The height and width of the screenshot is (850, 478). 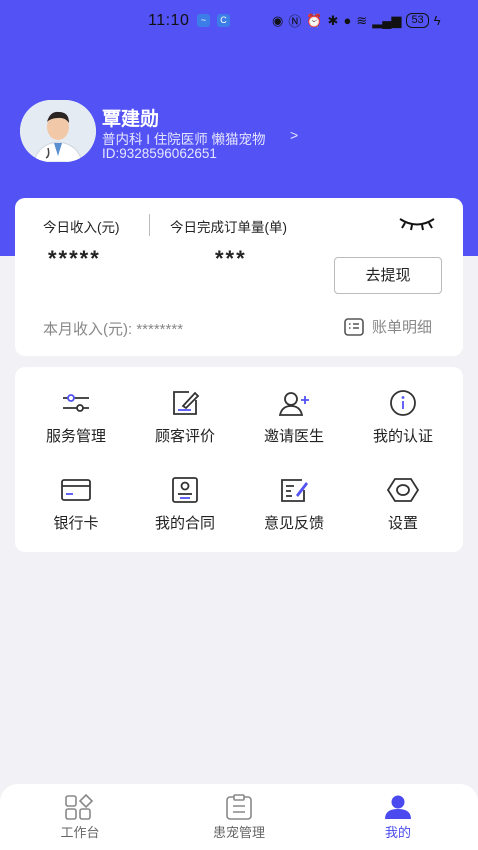 What do you see at coordinates (417, 20) in the screenshot?
I see `battery-icon: 53` at bounding box center [417, 20].